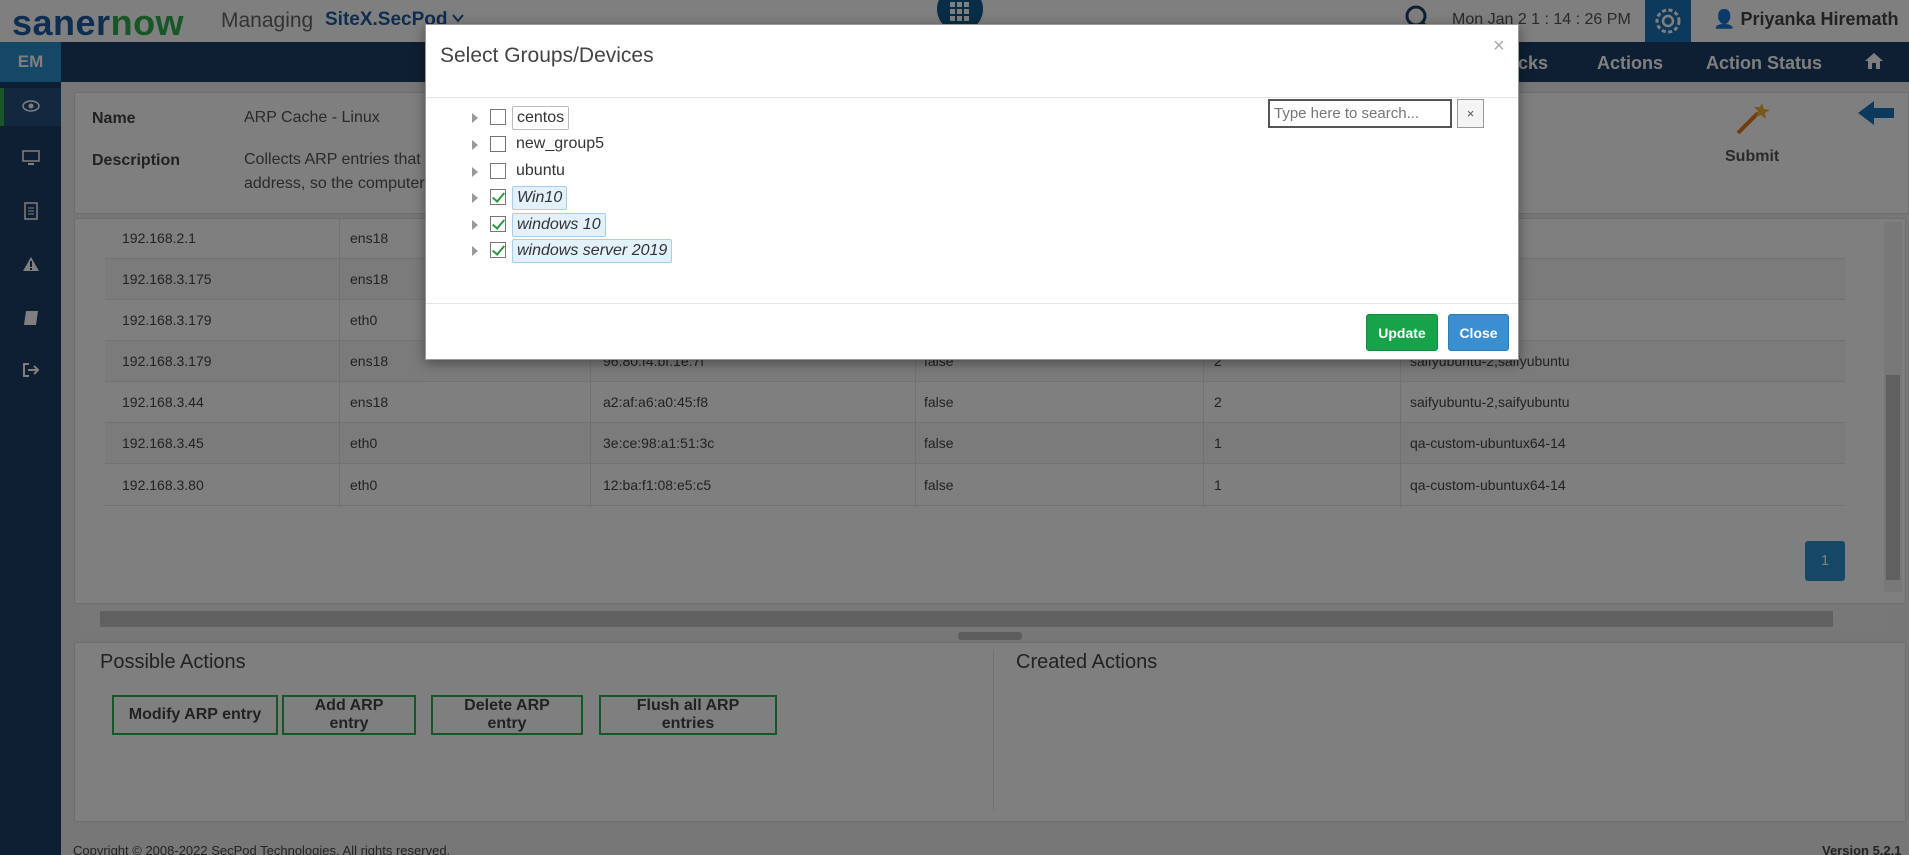 The width and height of the screenshot is (1909, 855). I want to click on node-label: windows server 2019, so click(592, 251).